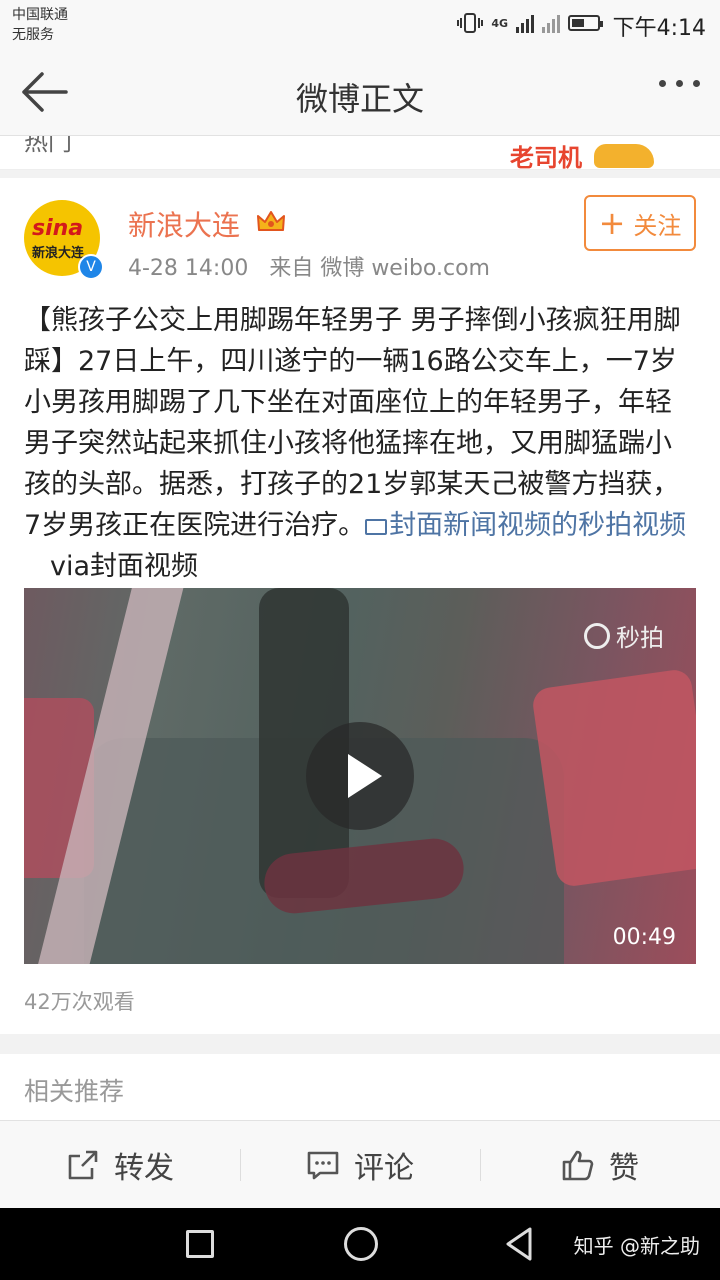 The image size is (720, 1280). I want to click on zhihu-watermark: 知乎 @新之助, so click(636, 1246).